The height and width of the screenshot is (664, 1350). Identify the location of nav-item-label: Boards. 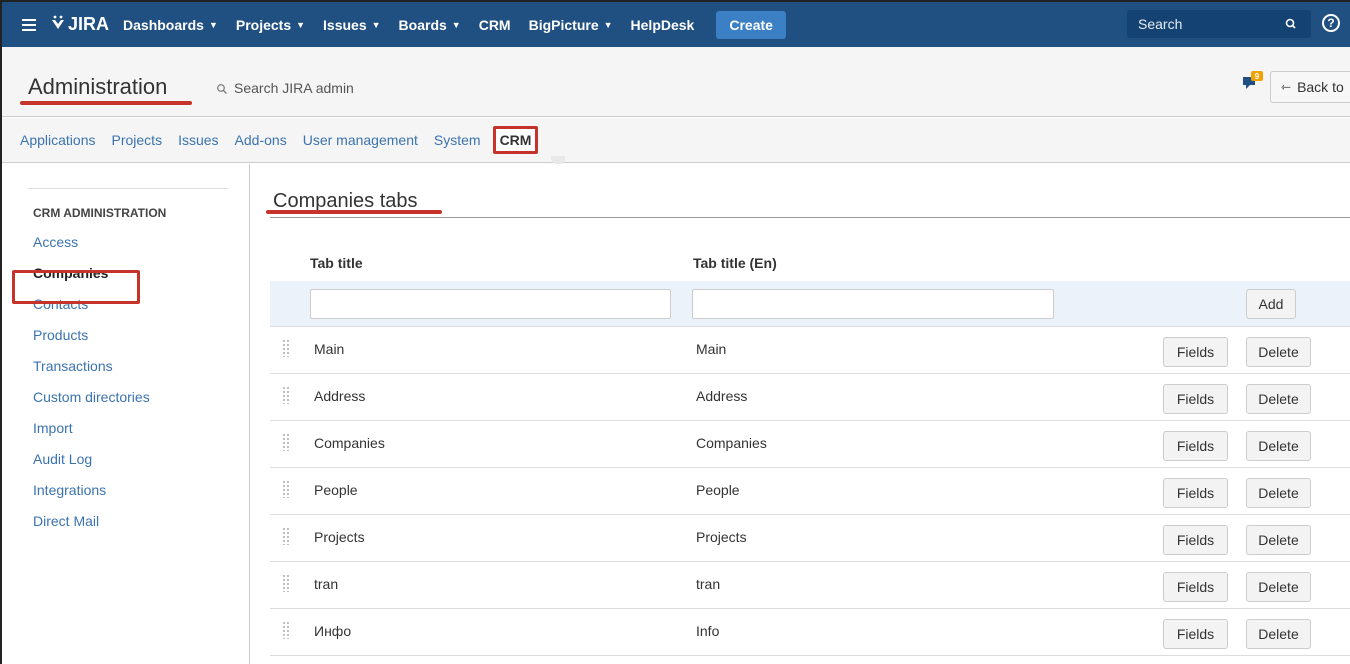
(422, 24).